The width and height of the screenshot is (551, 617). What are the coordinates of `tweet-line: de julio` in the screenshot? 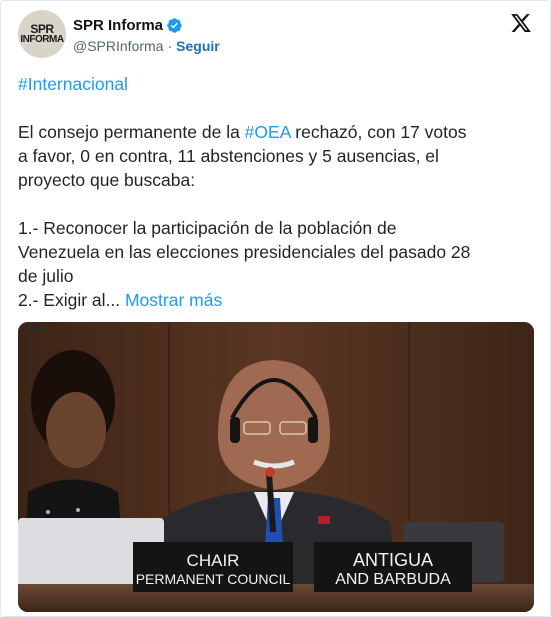 It's located at (46, 276).